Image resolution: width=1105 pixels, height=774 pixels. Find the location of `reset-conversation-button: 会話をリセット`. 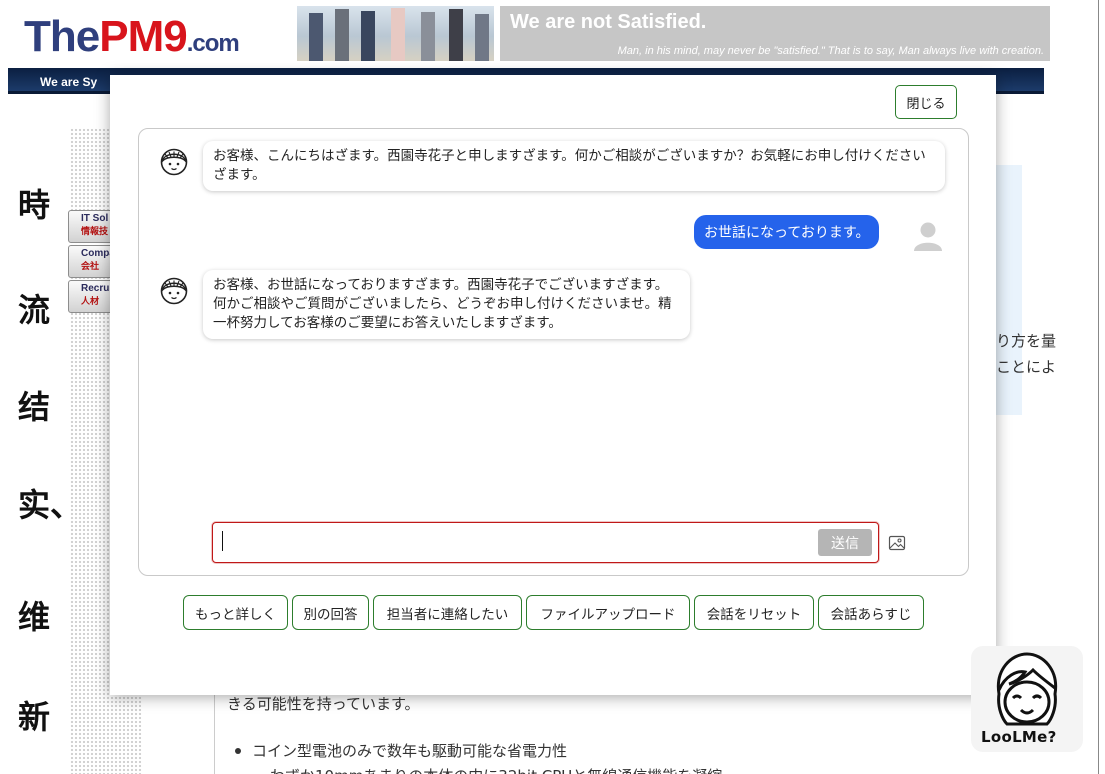

reset-conversation-button: 会話をリセット is located at coordinates (754, 612).